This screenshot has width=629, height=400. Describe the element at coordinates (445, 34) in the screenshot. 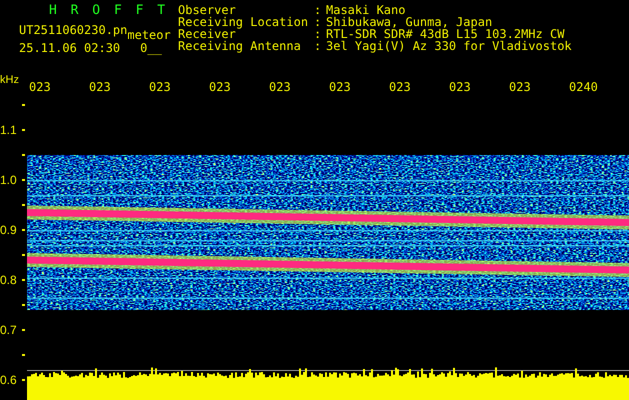

I see `info-value: RTL-SDR SDR# 43dB L15 103.2MHz CW` at that location.